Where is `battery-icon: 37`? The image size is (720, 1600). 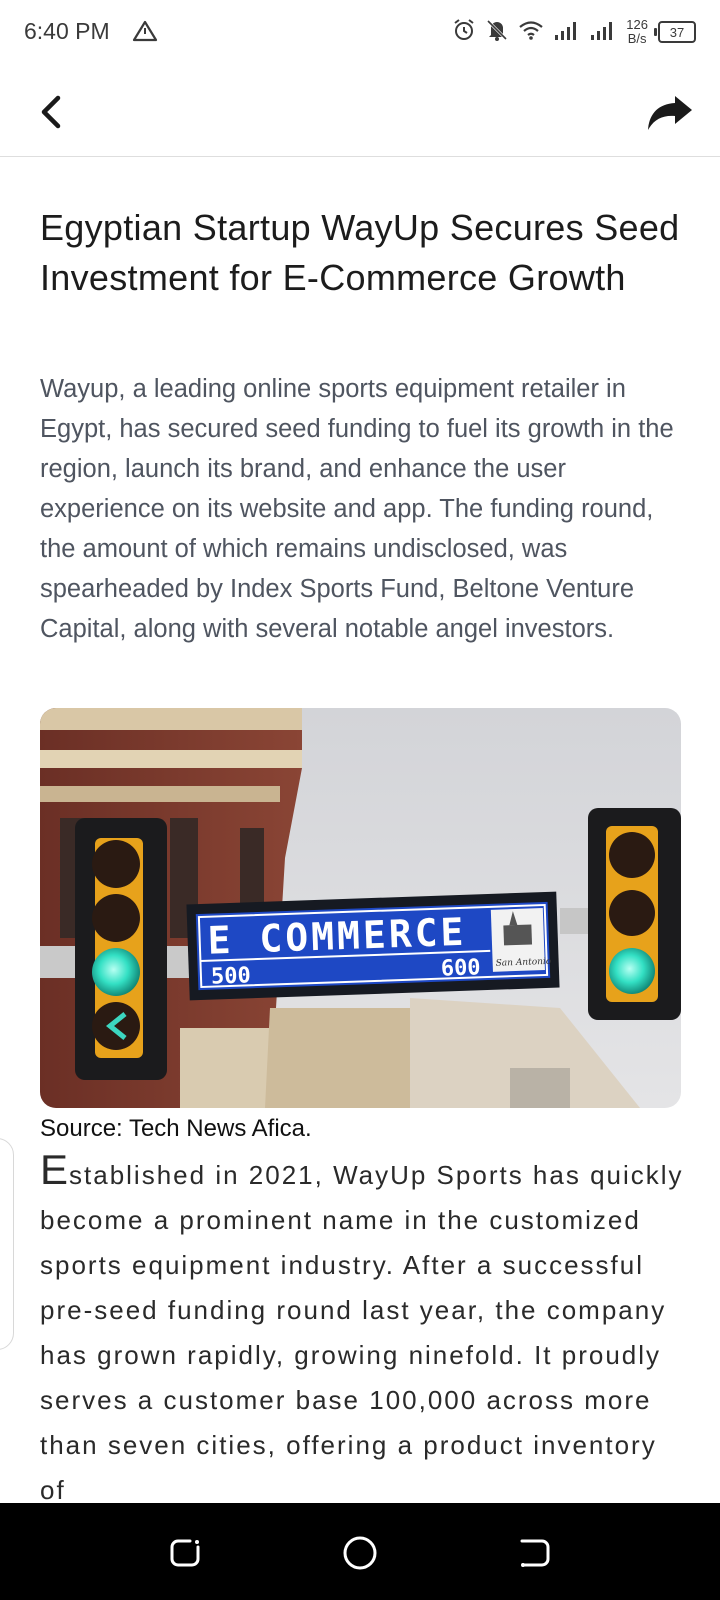
battery-icon: 37 is located at coordinates (675, 32).